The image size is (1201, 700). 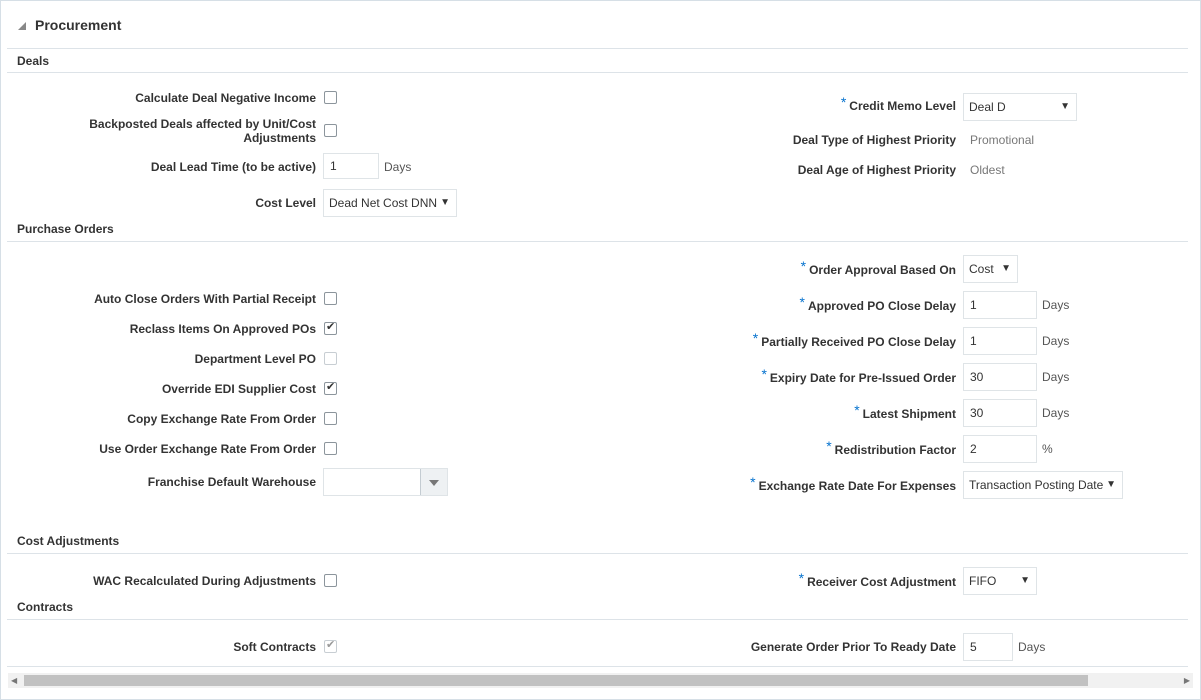 What do you see at coordinates (255, 359) in the screenshot?
I see `department-level-po-label: Department Level PO` at bounding box center [255, 359].